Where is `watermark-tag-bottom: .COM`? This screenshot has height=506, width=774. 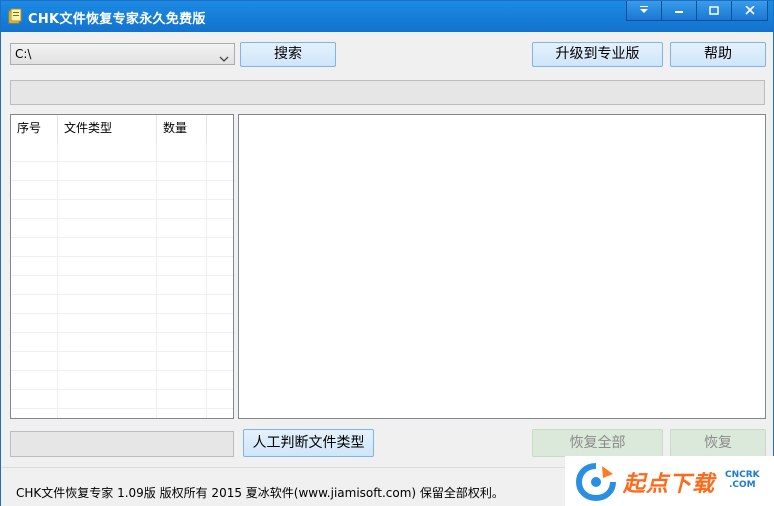
watermark-tag-bottom: .COM is located at coordinates (742, 485).